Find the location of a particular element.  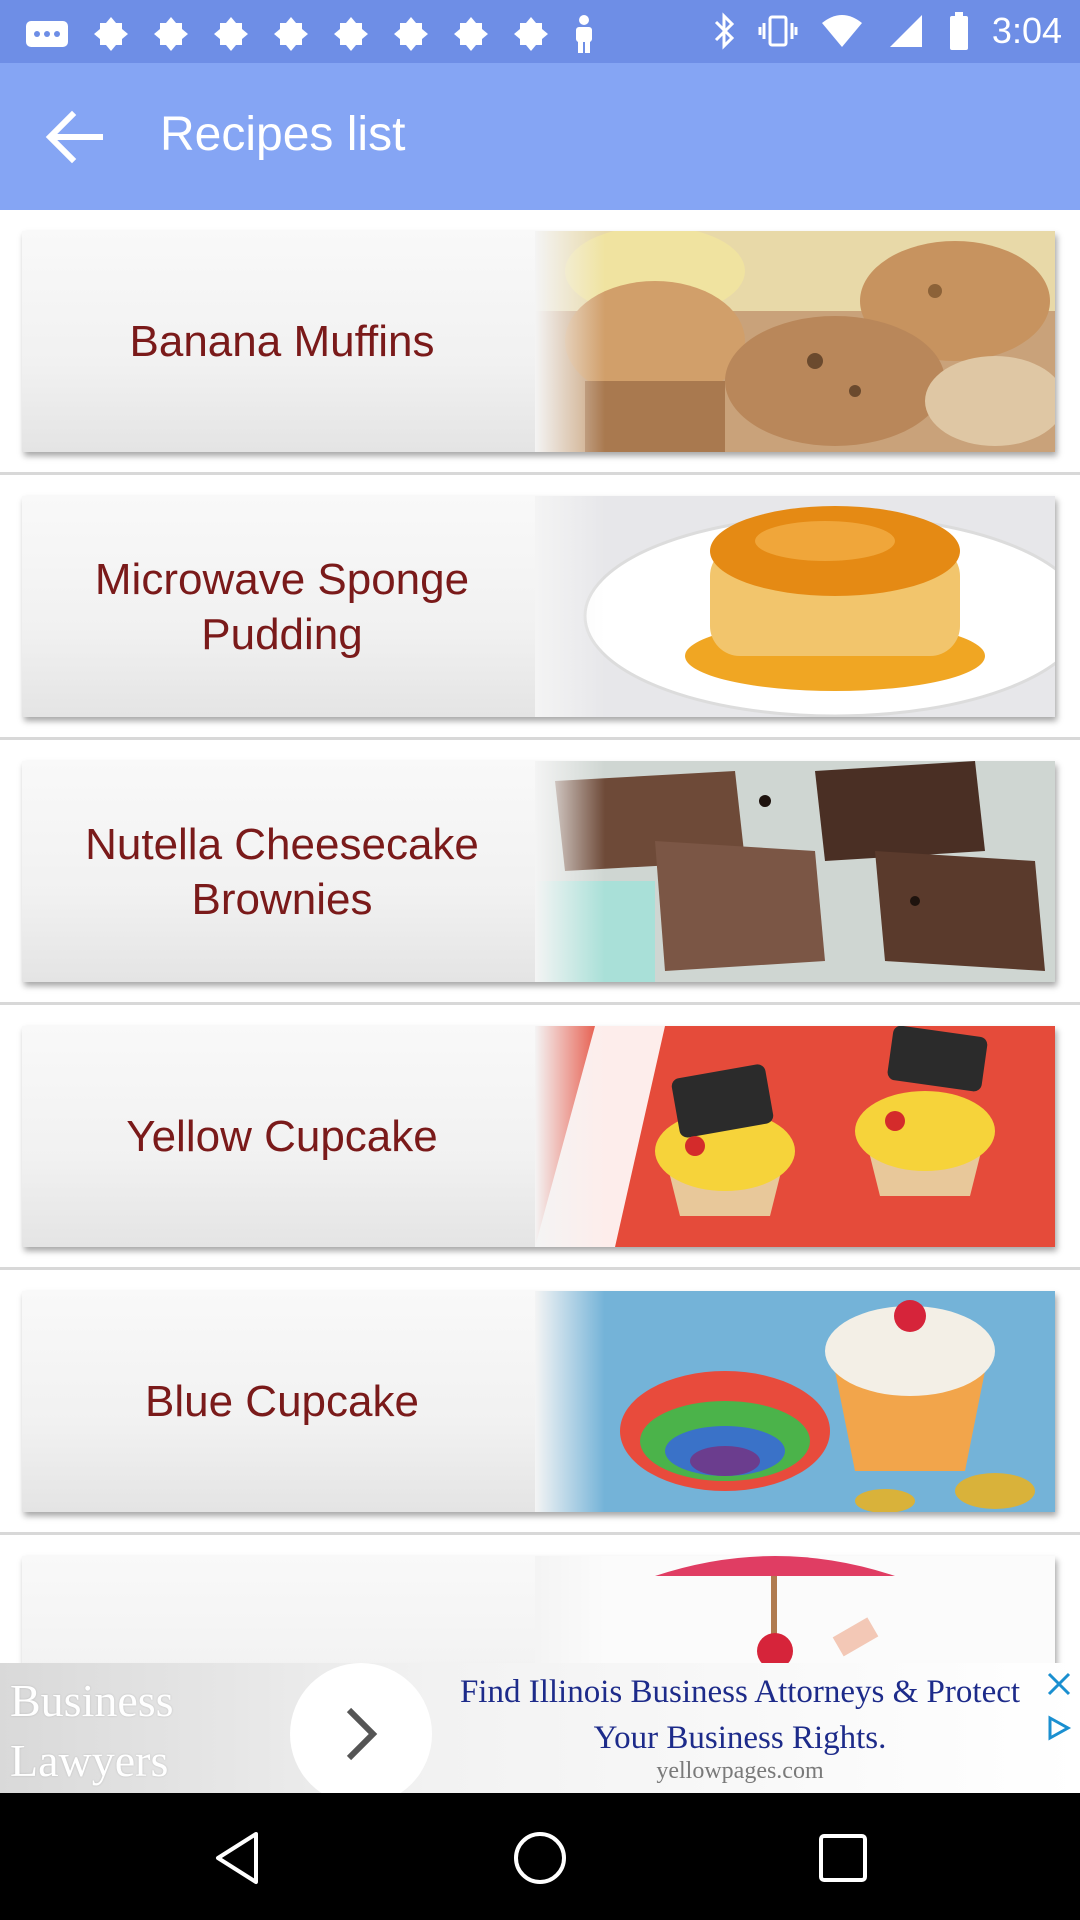

list-item: Yellow Cupcake is located at coordinates (540, 1137).